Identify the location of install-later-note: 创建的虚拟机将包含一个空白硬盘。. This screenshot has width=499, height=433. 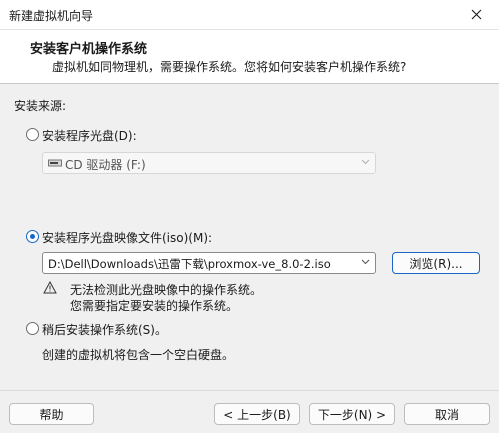
(138, 355).